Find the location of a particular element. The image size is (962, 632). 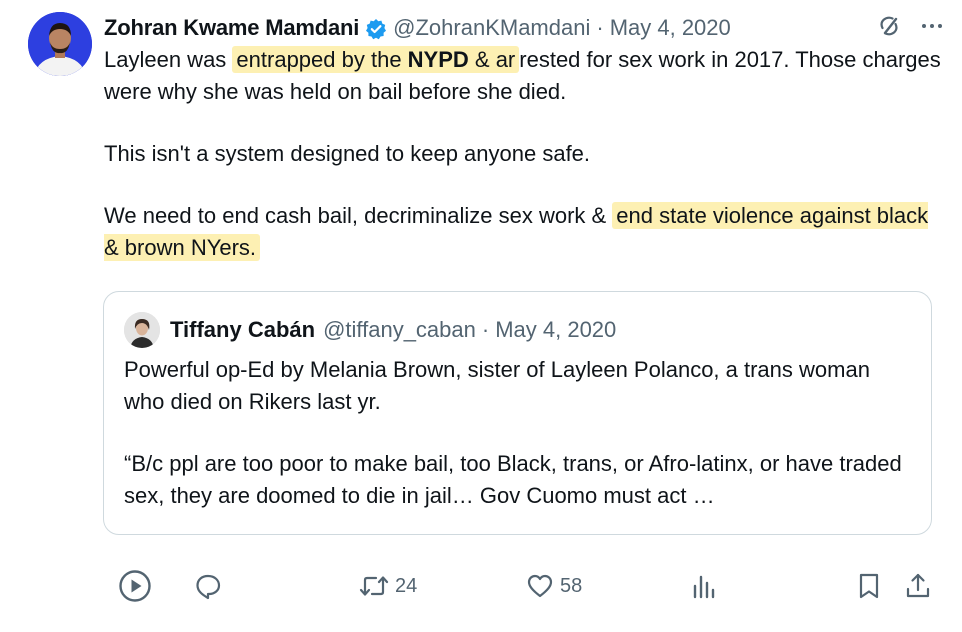

verified-icon is located at coordinates (376, 28).